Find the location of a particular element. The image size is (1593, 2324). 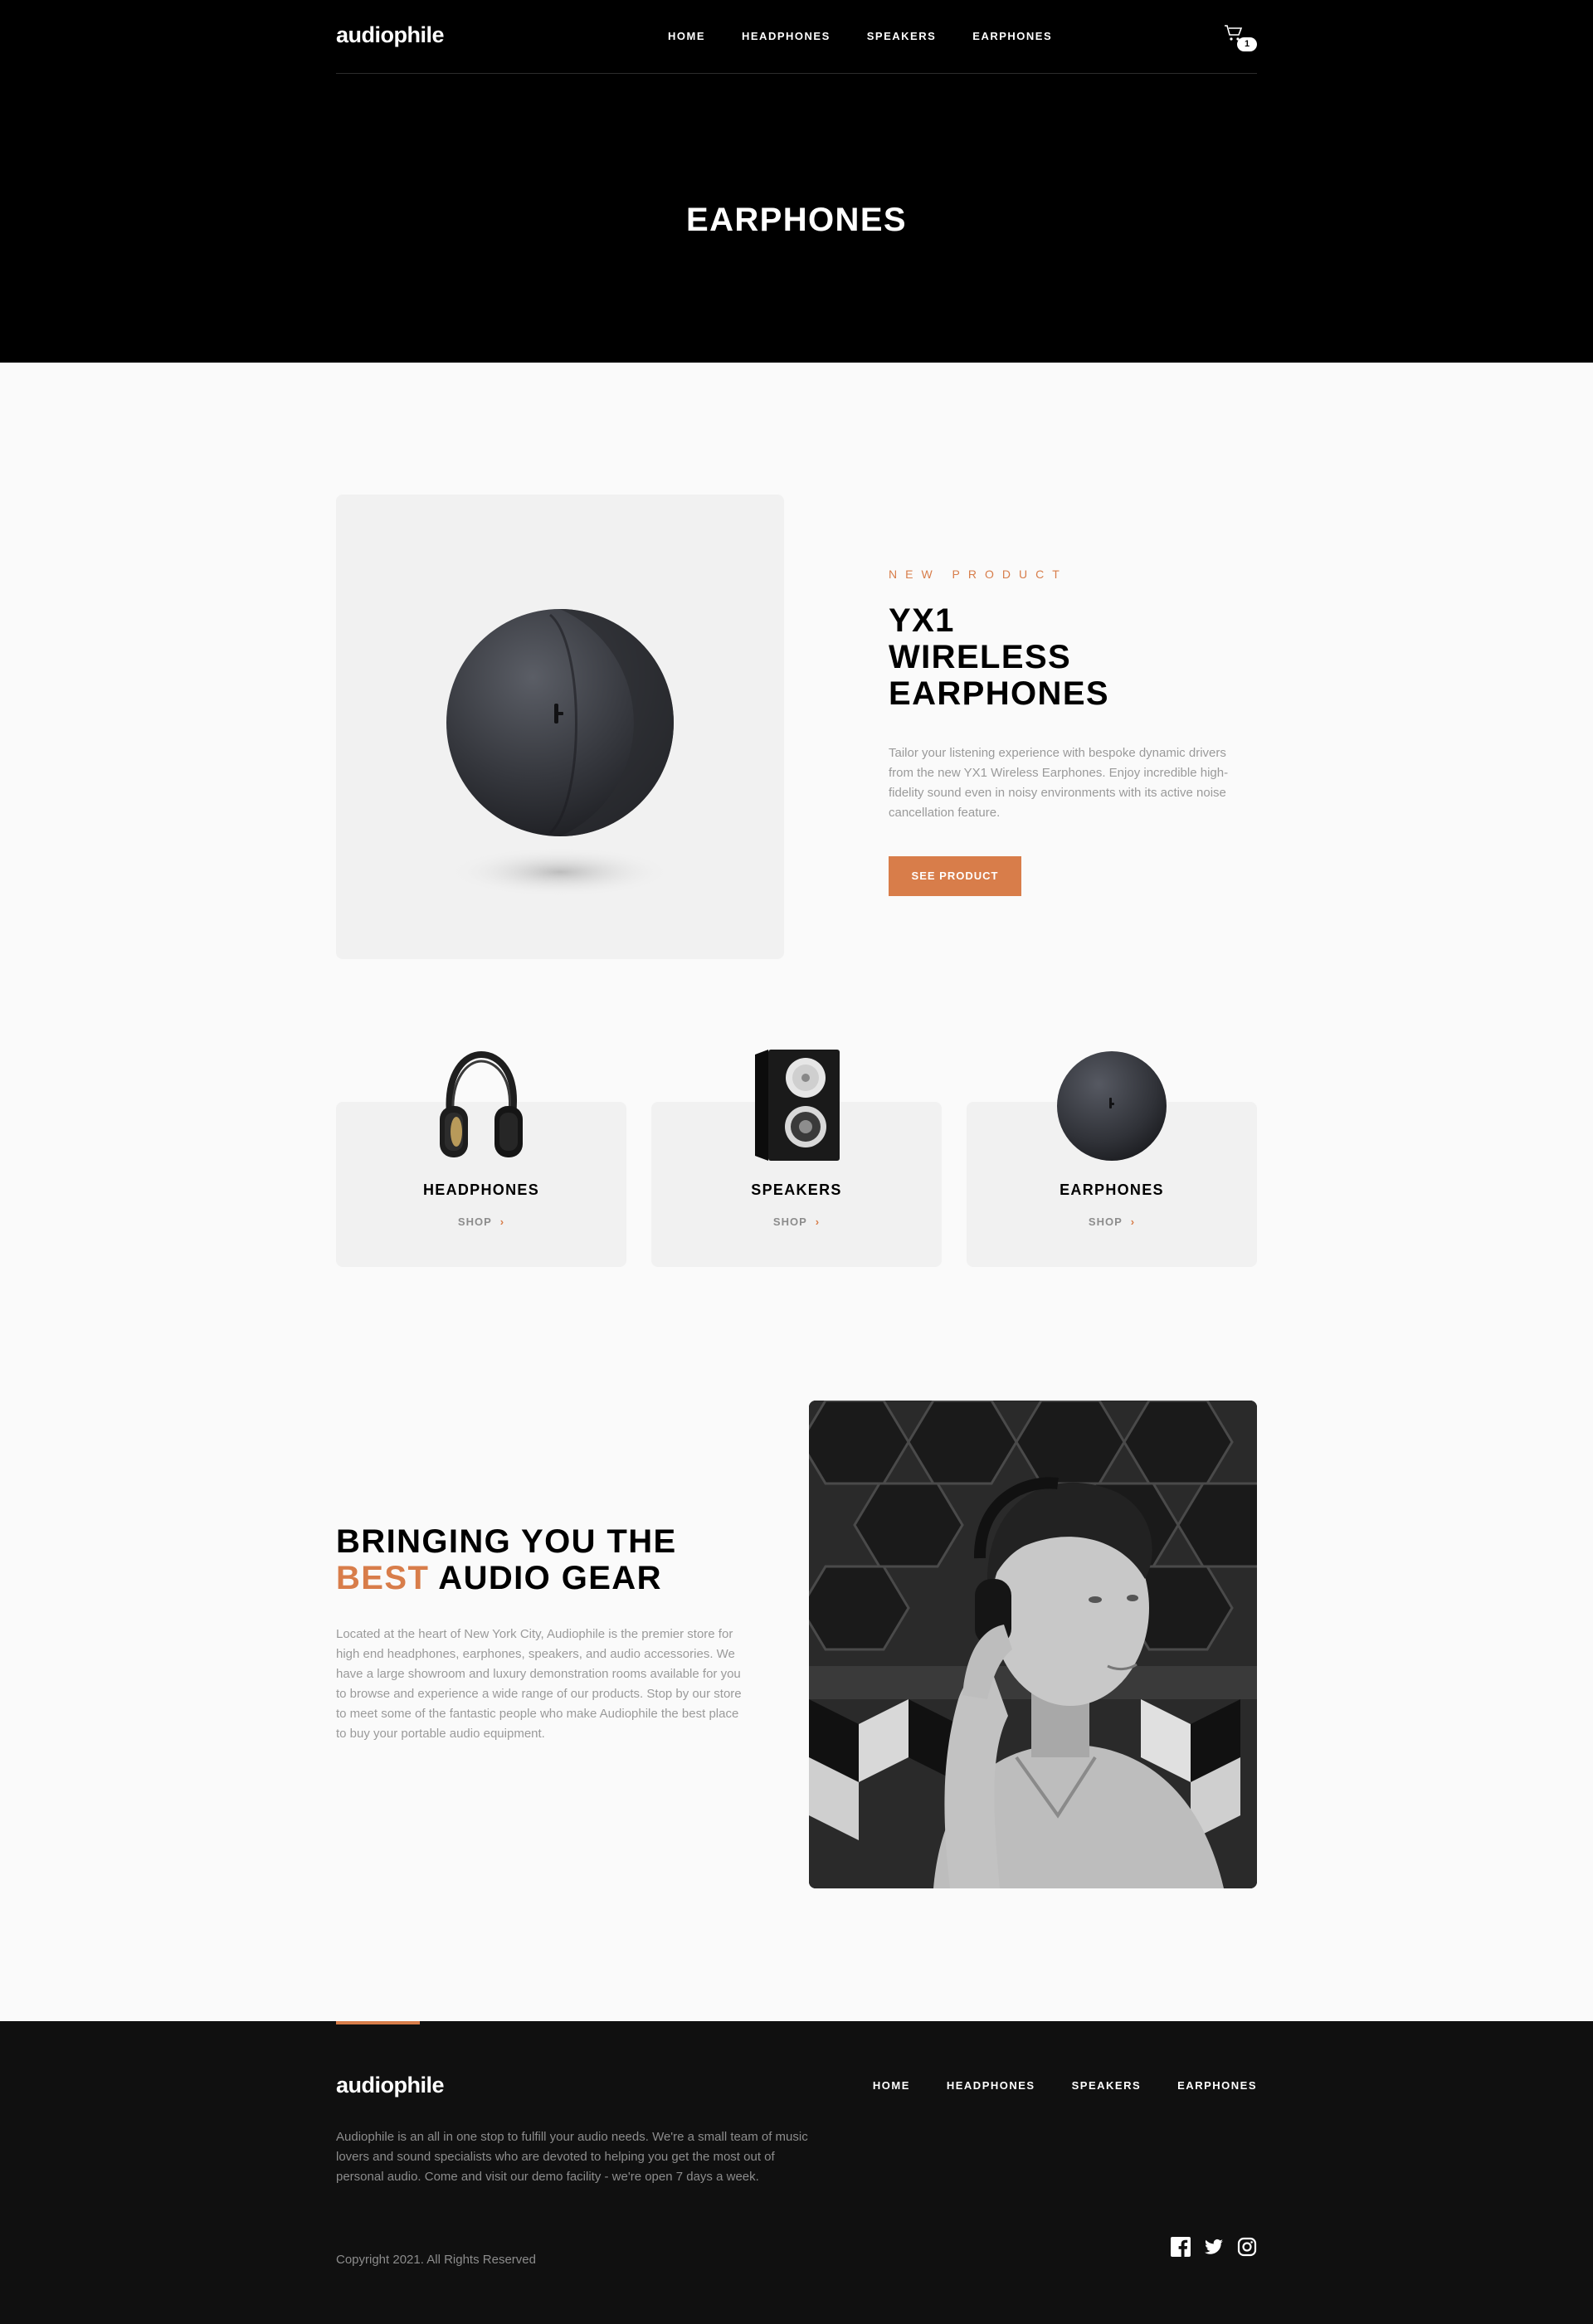

about-title-line1: BRINGING YOU THE is located at coordinates (506, 1541).